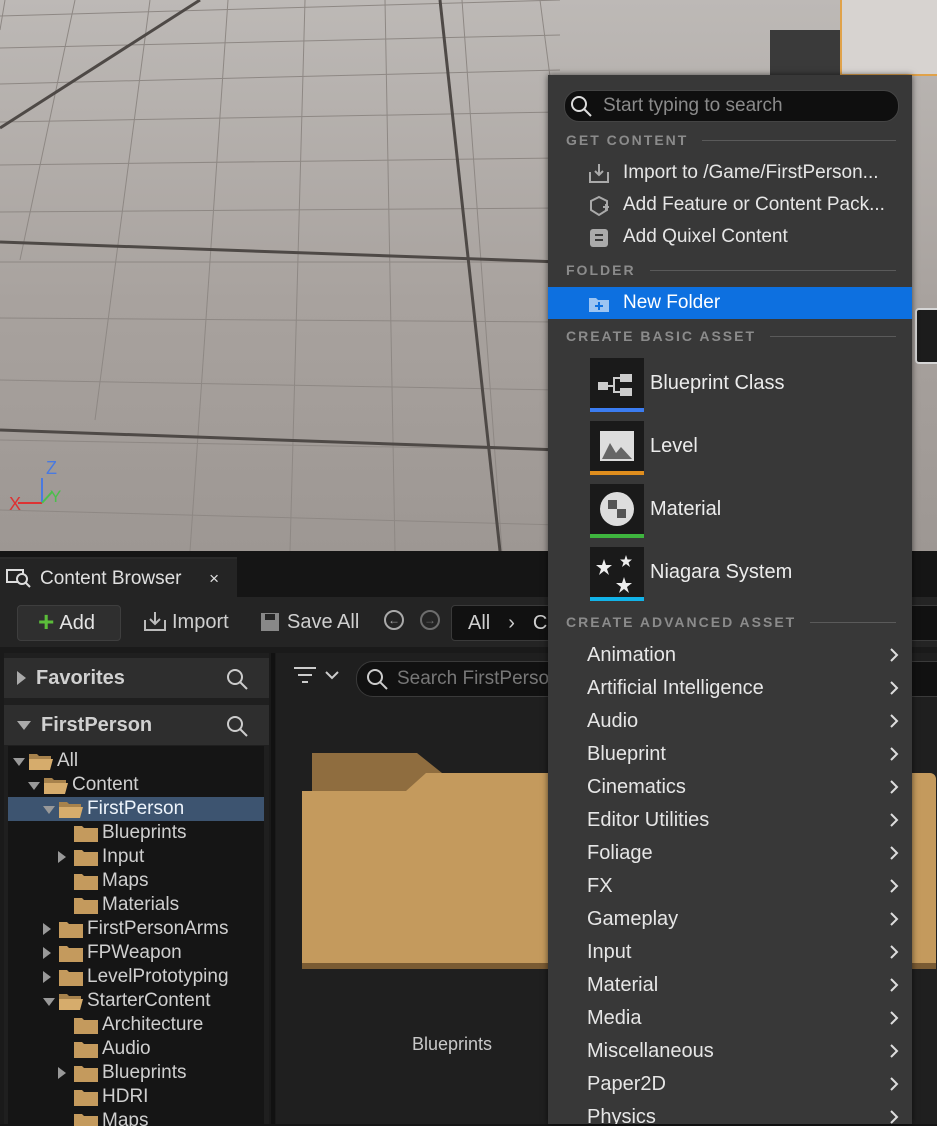 The height and width of the screenshot is (1126, 937). What do you see at coordinates (309, 622) in the screenshot?
I see `save-all-button: Save All` at bounding box center [309, 622].